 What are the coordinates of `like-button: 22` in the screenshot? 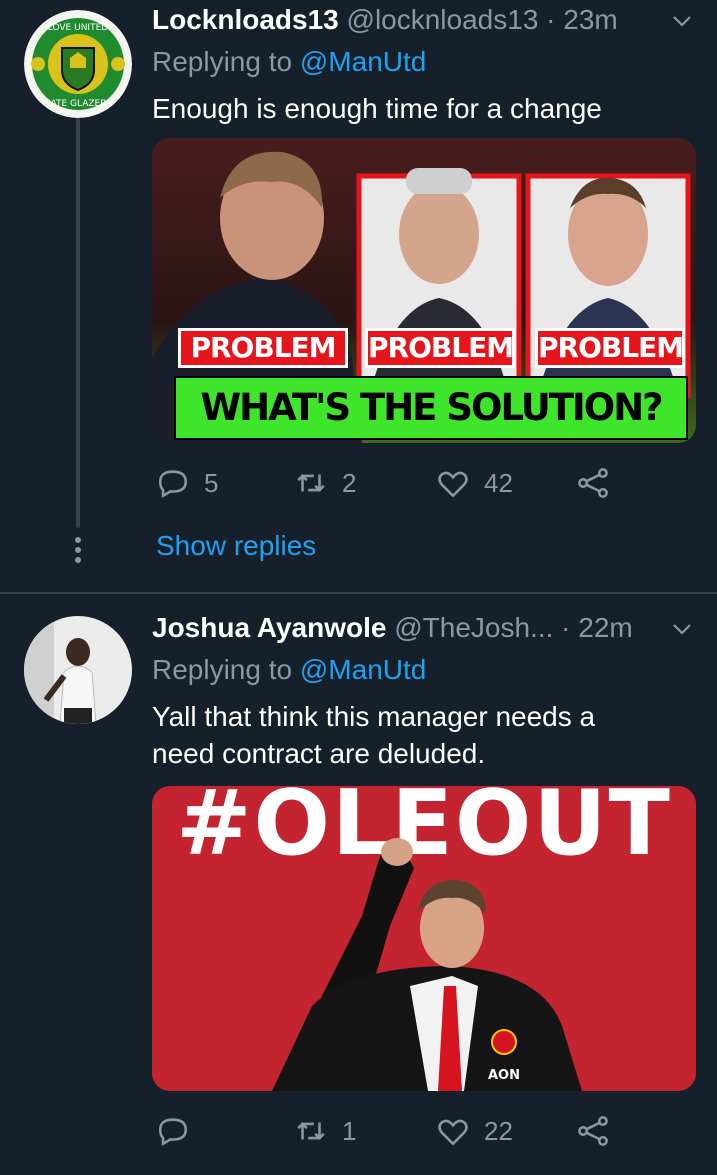 It's located at (474, 1131).